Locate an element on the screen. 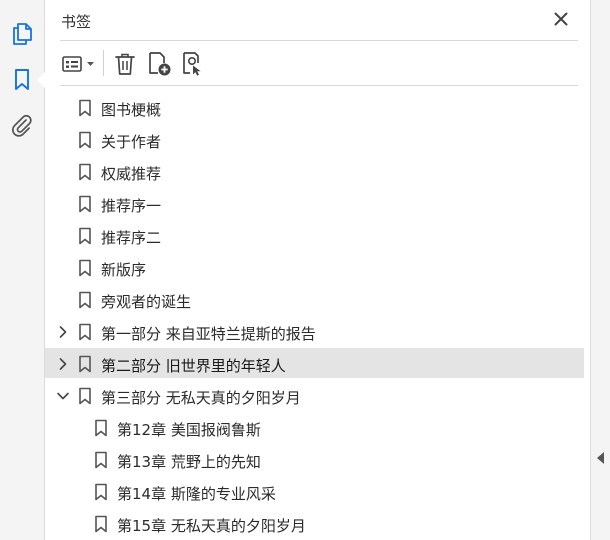 The height and width of the screenshot is (540, 610). bookmark-row: 新版序 is located at coordinates (315, 268).